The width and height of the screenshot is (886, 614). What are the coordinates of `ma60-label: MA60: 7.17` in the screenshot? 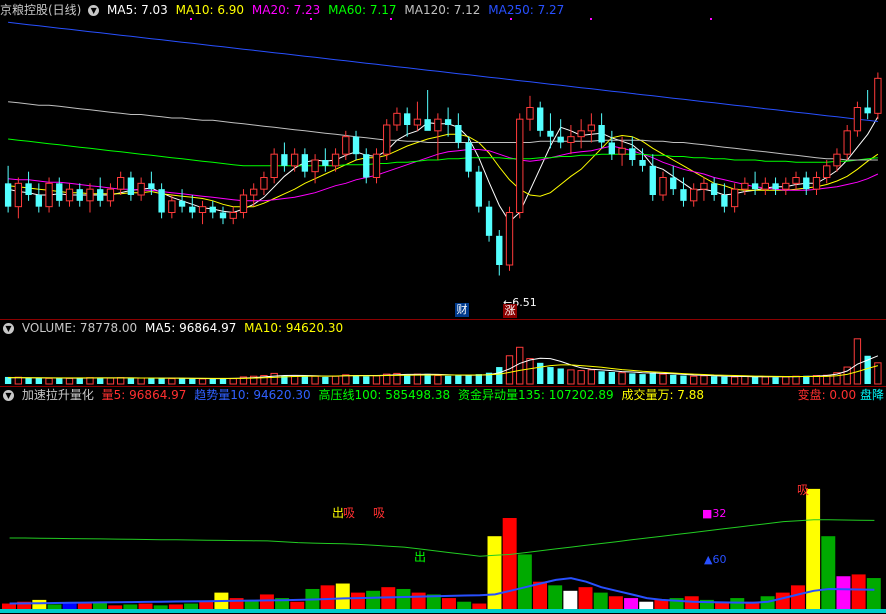 It's located at (362, 10).